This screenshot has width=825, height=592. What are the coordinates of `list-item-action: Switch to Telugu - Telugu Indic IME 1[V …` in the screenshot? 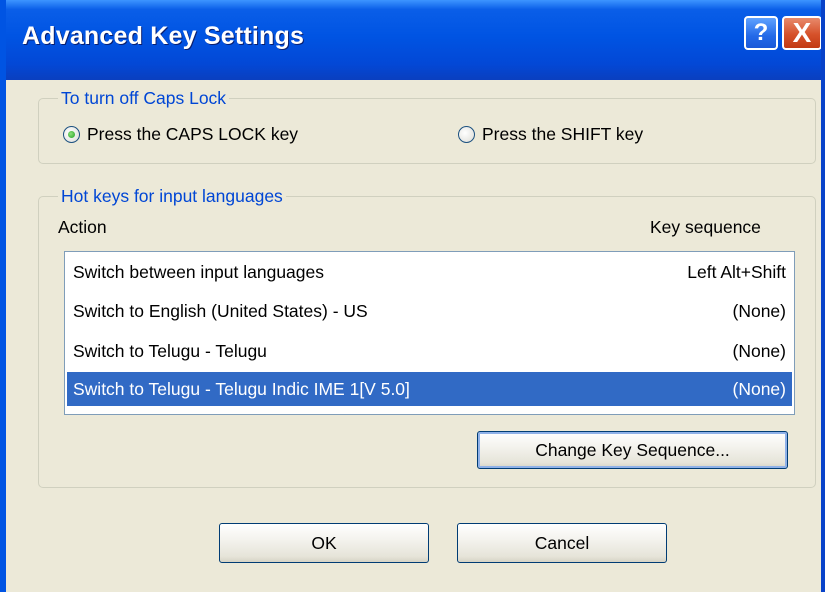 It's located at (241, 388).